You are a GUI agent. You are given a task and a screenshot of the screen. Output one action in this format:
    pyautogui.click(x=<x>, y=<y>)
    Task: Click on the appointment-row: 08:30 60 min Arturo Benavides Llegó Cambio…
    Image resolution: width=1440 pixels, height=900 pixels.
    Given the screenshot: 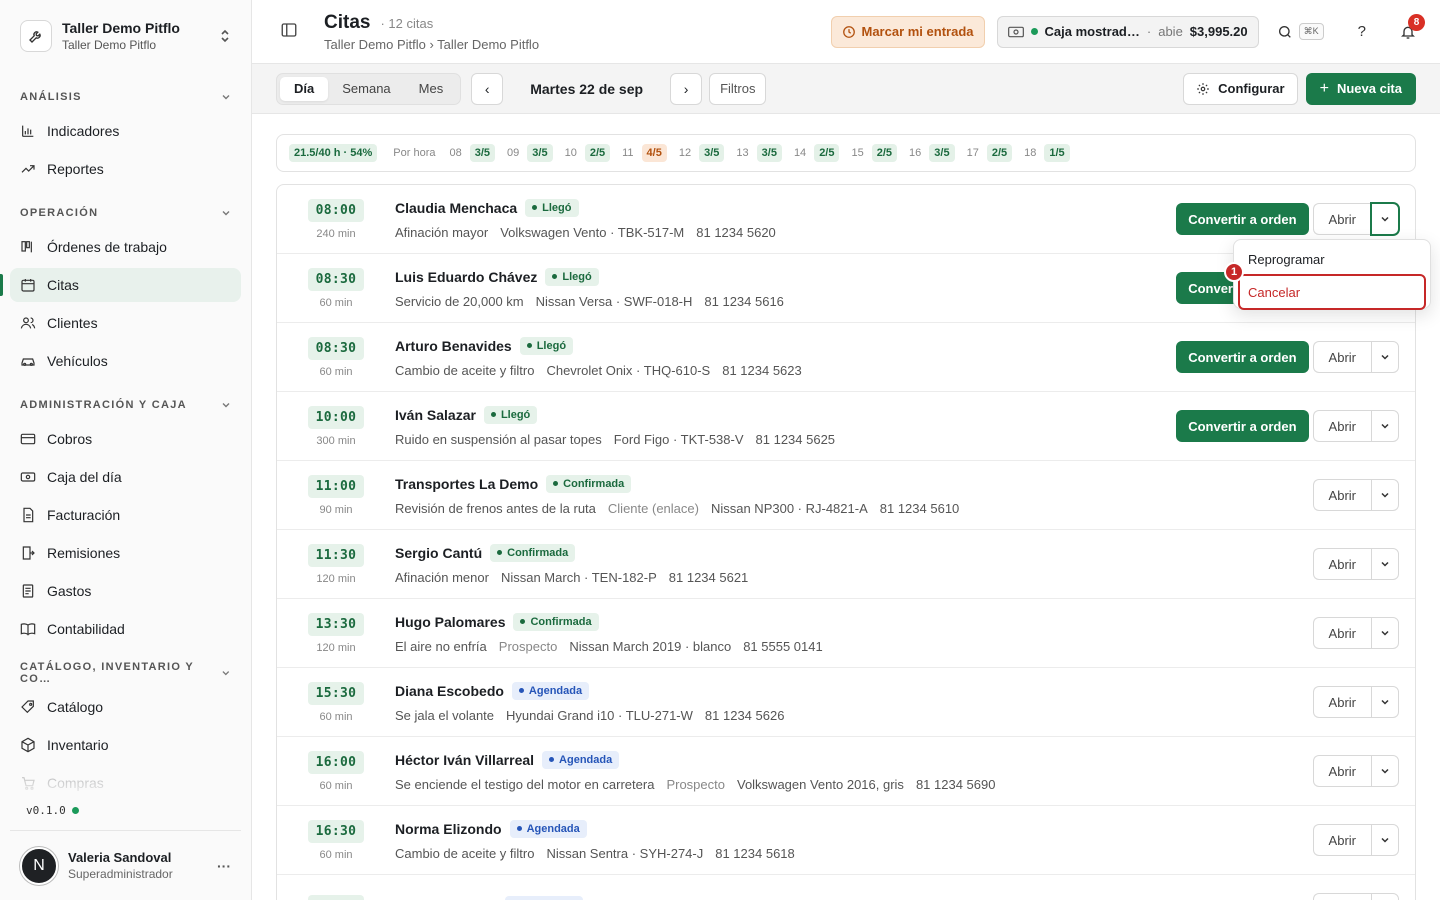 What is the action you would take?
    pyautogui.click(x=846, y=357)
    